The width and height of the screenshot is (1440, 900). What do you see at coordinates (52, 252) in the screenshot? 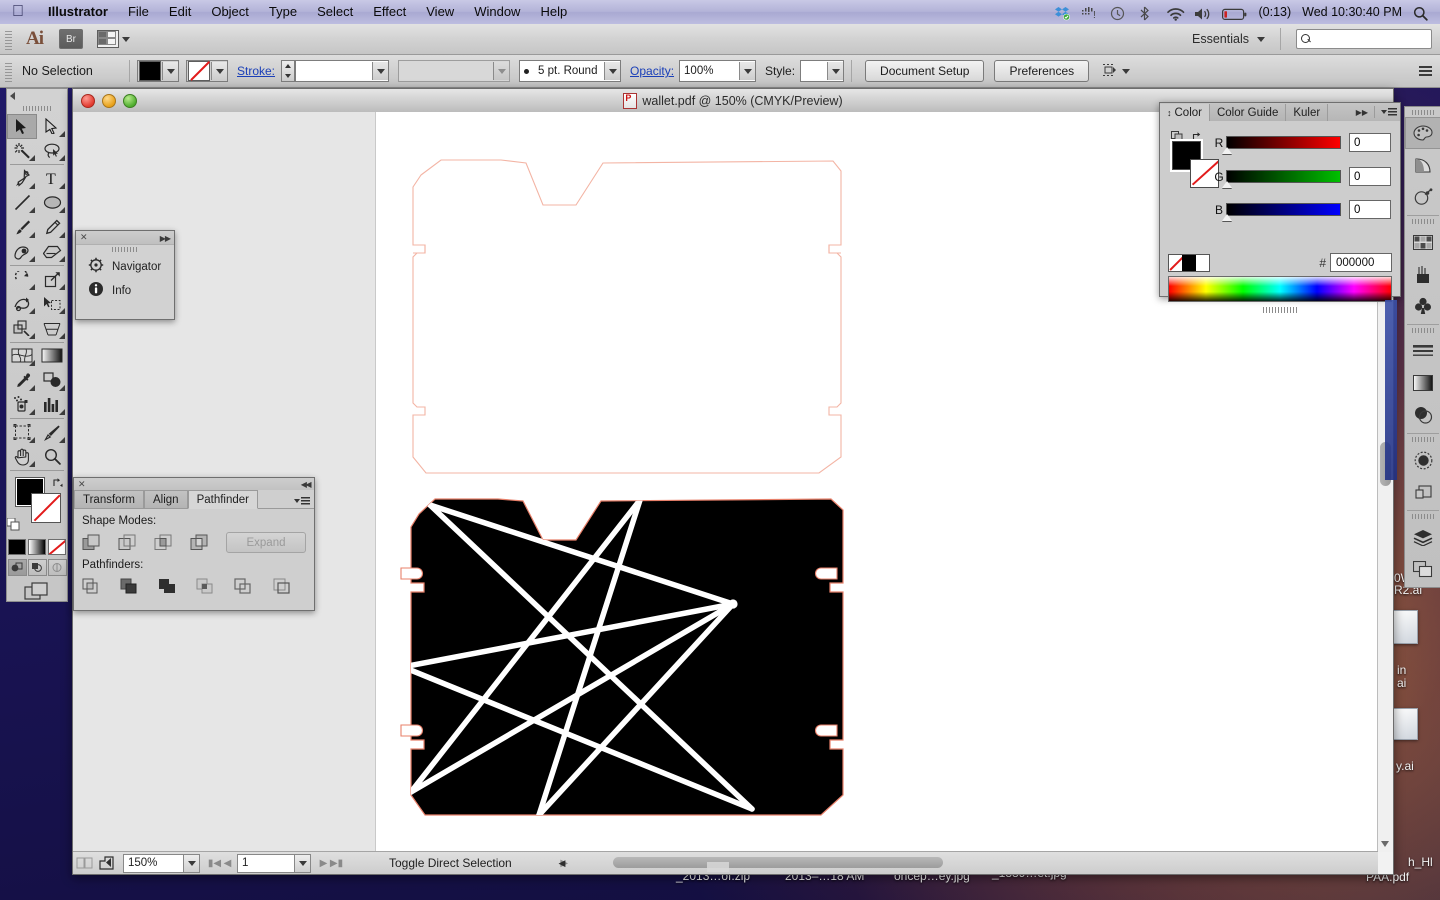
I see `eraser-tool` at bounding box center [52, 252].